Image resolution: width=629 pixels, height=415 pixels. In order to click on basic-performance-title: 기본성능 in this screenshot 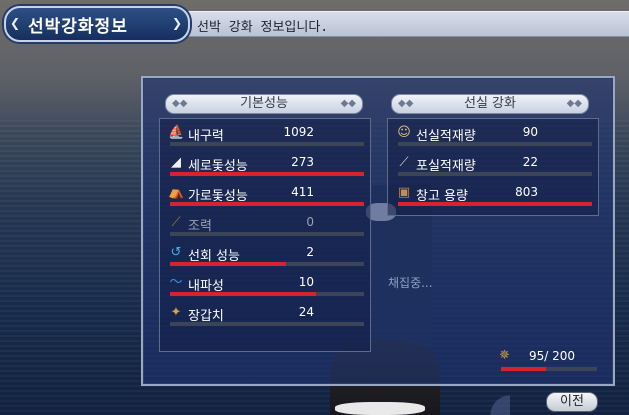, I will do `click(264, 103)`.